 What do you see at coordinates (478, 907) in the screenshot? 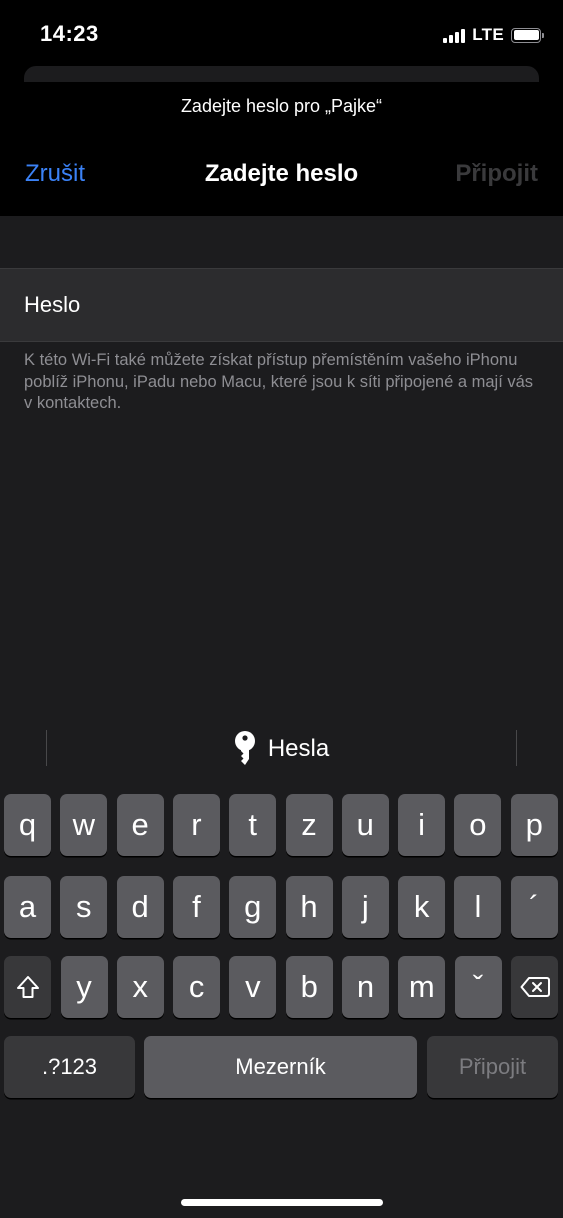
I see `key-l: l` at bounding box center [478, 907].